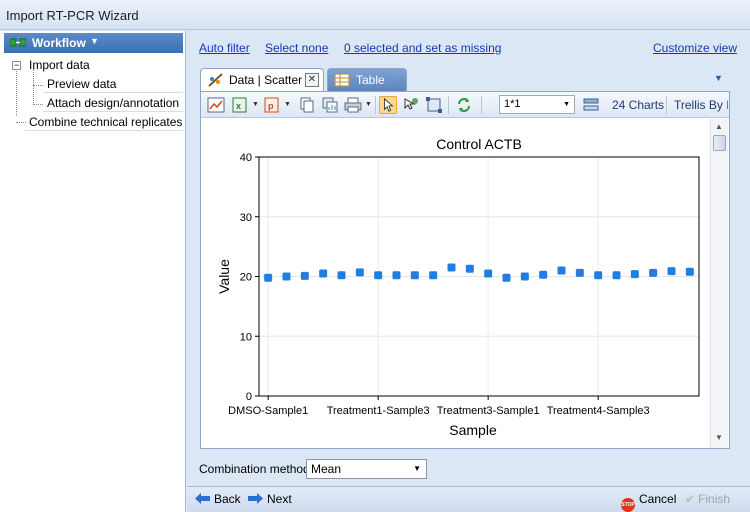 Image resolution: width=750 pixels, height=512 pixels. What do you see at coordinates (104, 64) in the screenshot?
I see `tree-item-import-data: Import data` at bounding box center [104, 64].